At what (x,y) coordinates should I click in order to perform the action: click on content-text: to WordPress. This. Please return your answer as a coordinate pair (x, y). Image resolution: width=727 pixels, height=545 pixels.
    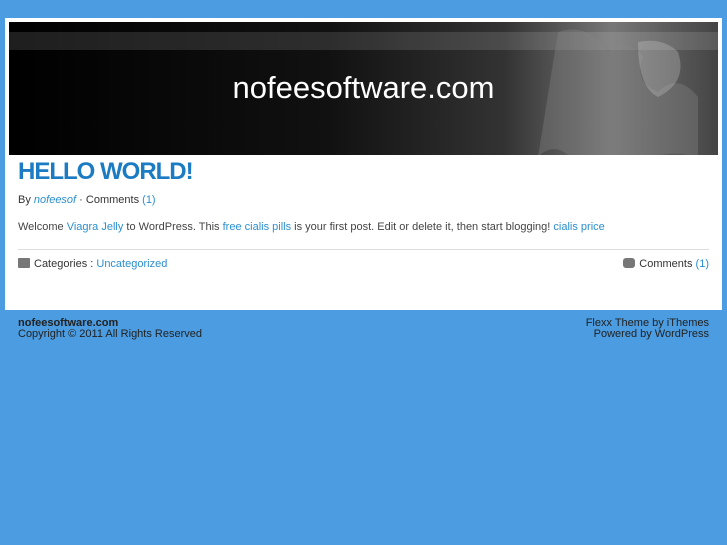
    Looking at the image, I should click on (173, 227).